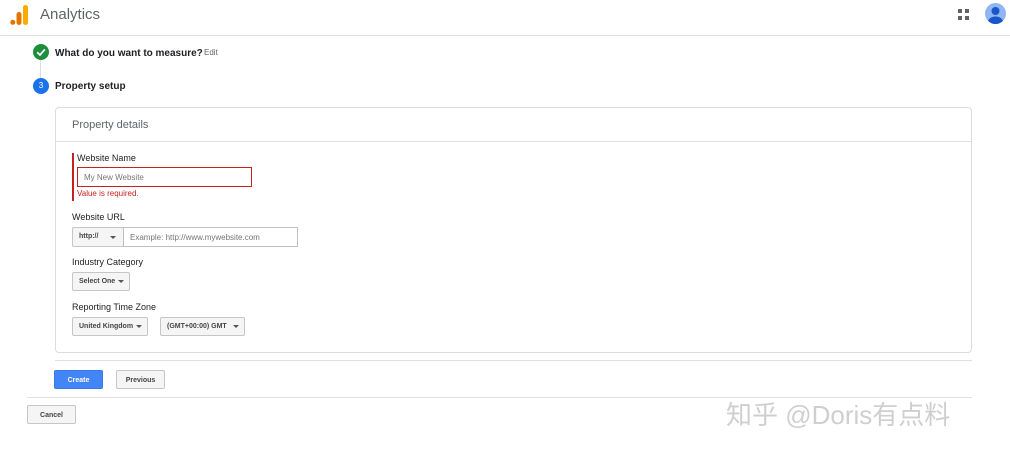 The width and height of the screenshot is (1010, 453). Describe the element at coordinates (40, 69) in the screenshot. I see `step-connector` at that location.